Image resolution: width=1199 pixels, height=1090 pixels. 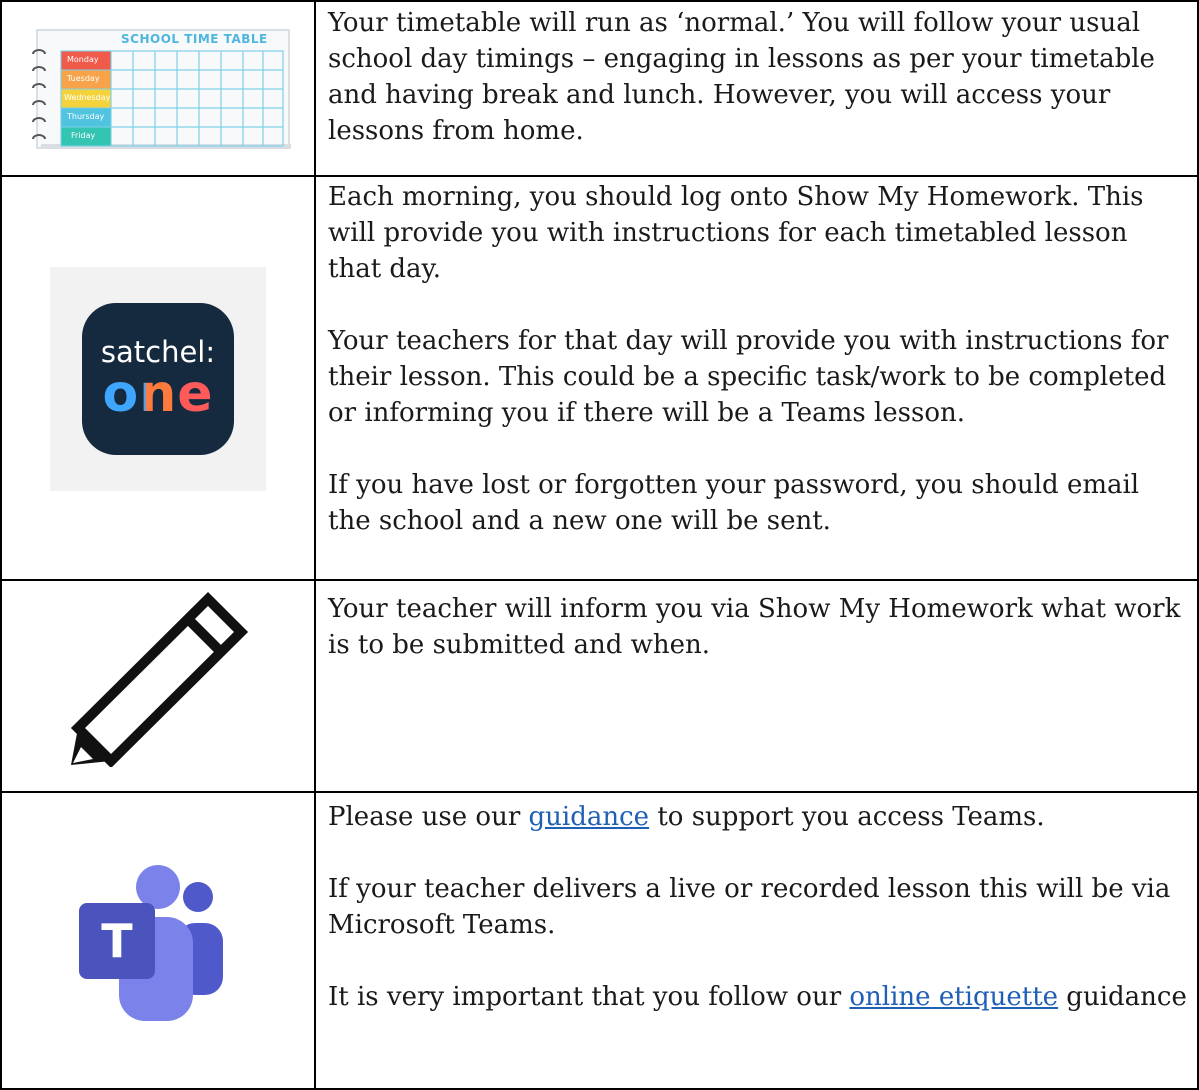 I want to click on online-etiquette-link: online etiquette, so click(x=953, y=997).